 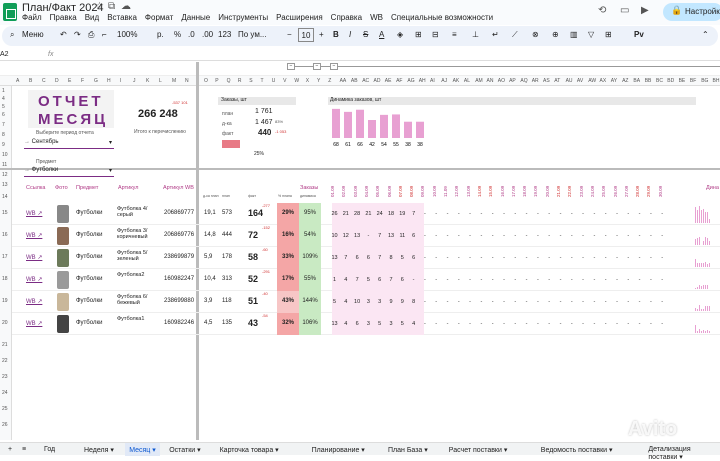 I want to click on col-header-H: H, so click(x=109, y=81).